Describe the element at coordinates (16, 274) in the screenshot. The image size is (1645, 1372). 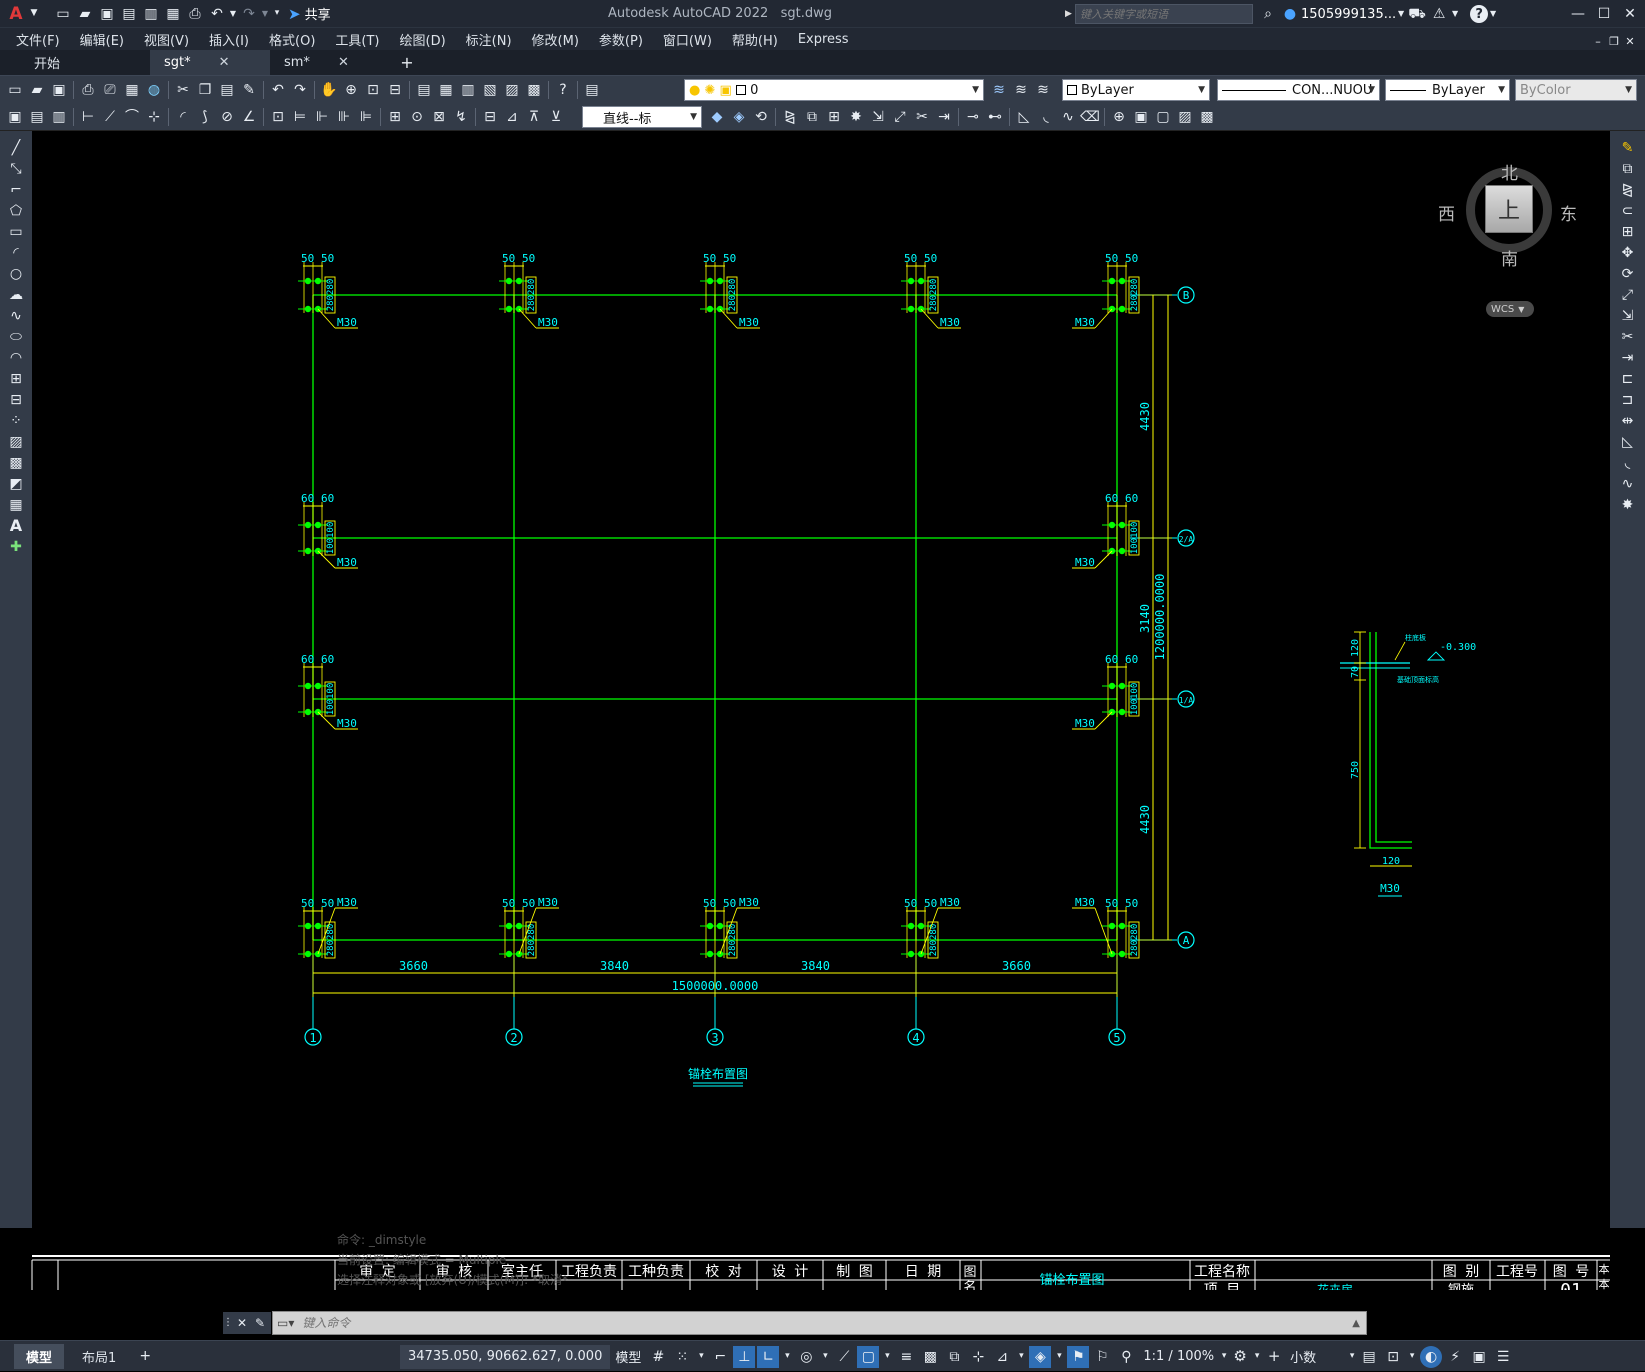
I see `circle-icon: ○` at that location.